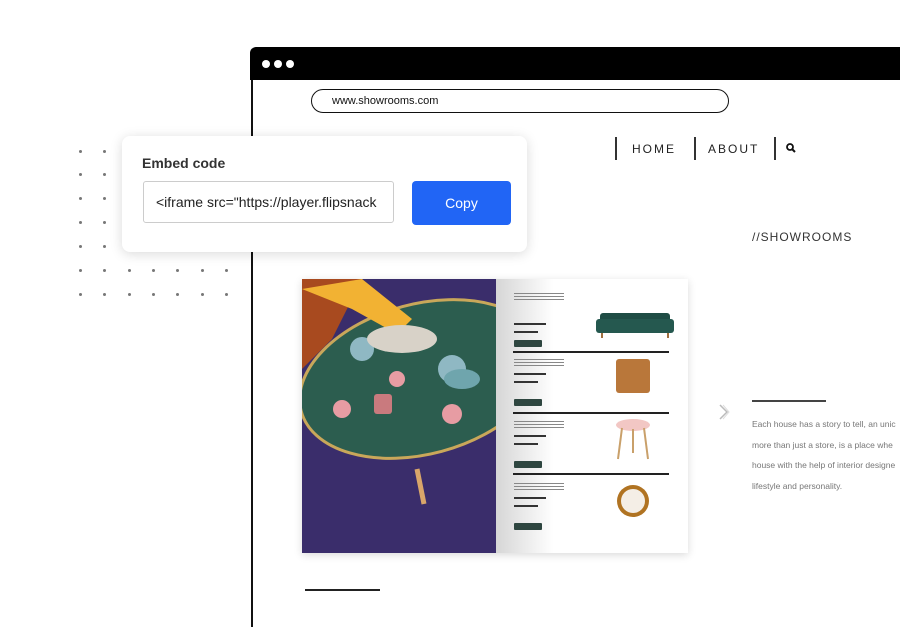  What do you see at coordinates (592, 316) in the screenshot?
I see `catalog-product-sofa` at bounding box center [592, 316].